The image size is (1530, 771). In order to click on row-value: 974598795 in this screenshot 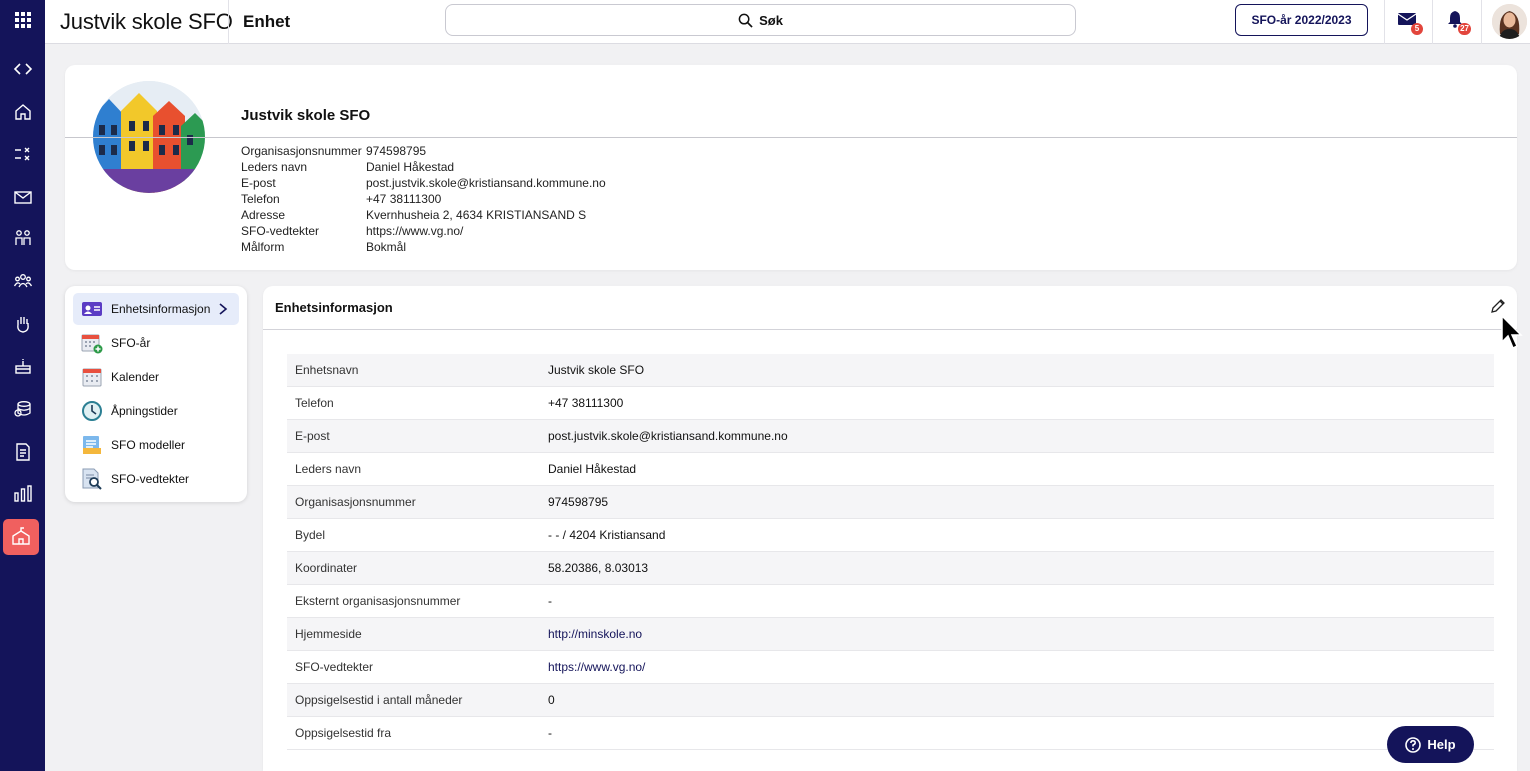, I will do `click(578, 502)`.